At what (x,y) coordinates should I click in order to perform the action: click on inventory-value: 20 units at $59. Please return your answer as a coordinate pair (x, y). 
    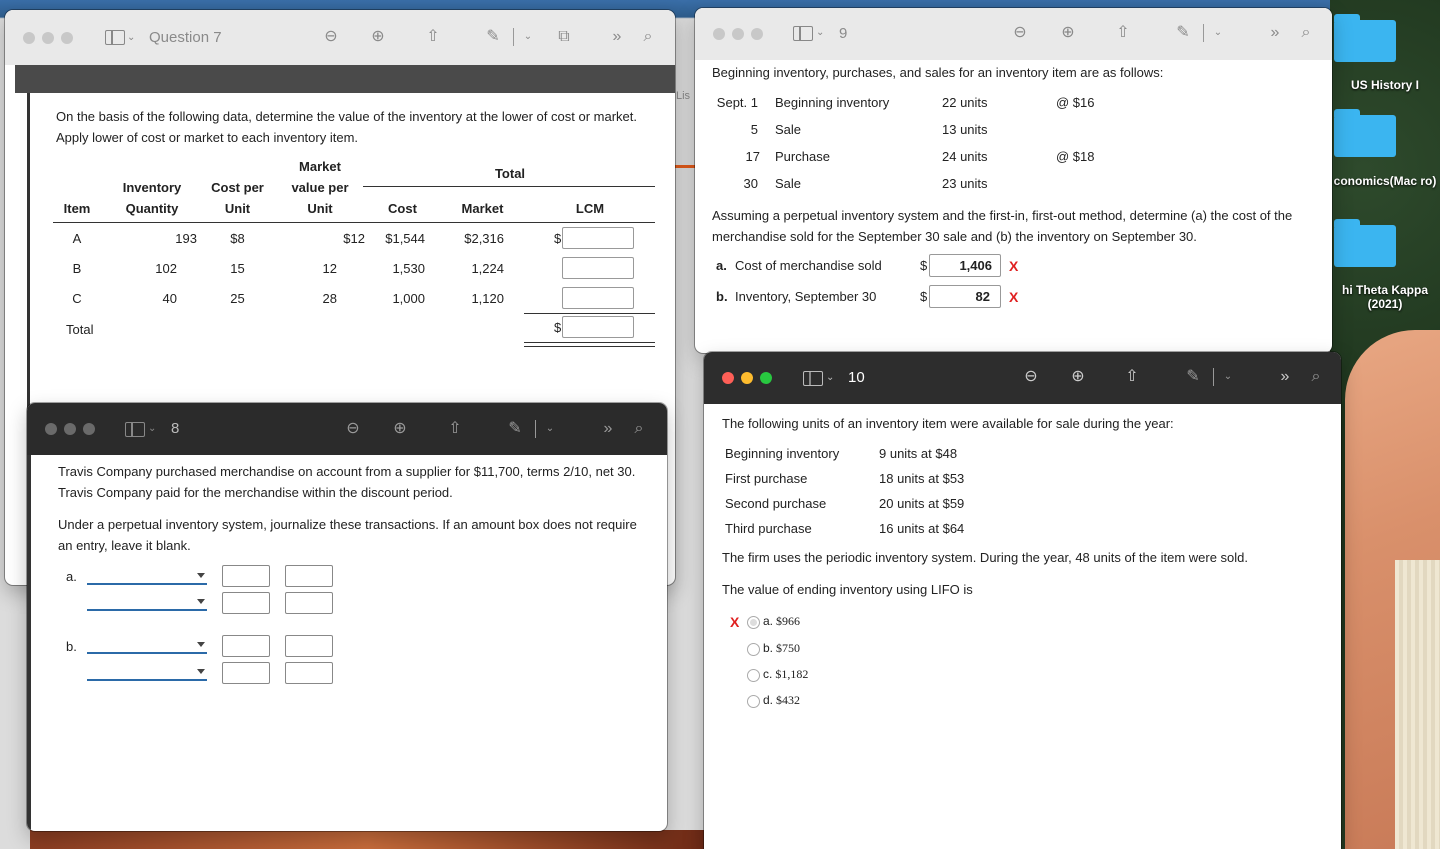
    Looking at the image, I should click on (922, 503).